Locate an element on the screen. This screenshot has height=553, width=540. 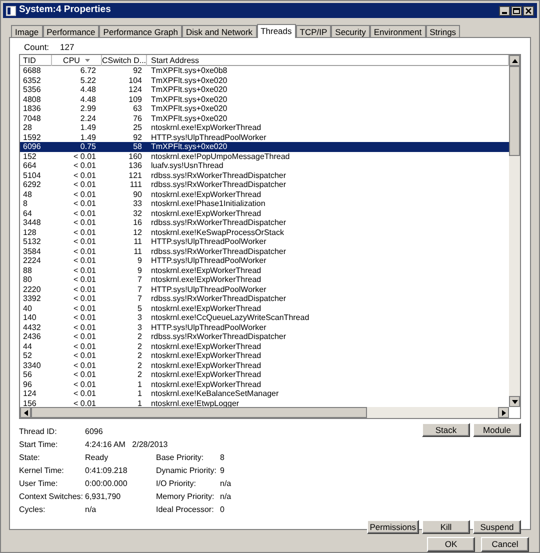
scroll-left-button is located at coordinates (25, 412).